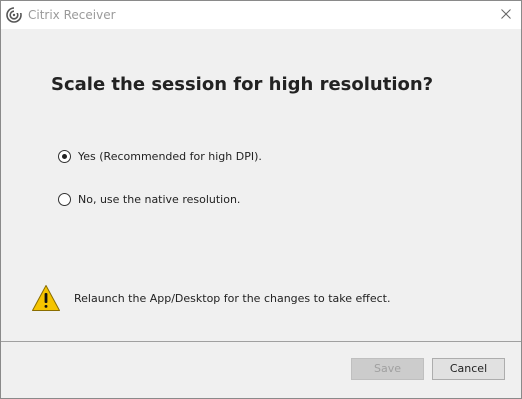 The height and width of the screenshot is (399, 522). What do you see at coordinates (14, 15) in the screenshot?
I see `citrix-receiver-icon` at bounding box center [14, 15].